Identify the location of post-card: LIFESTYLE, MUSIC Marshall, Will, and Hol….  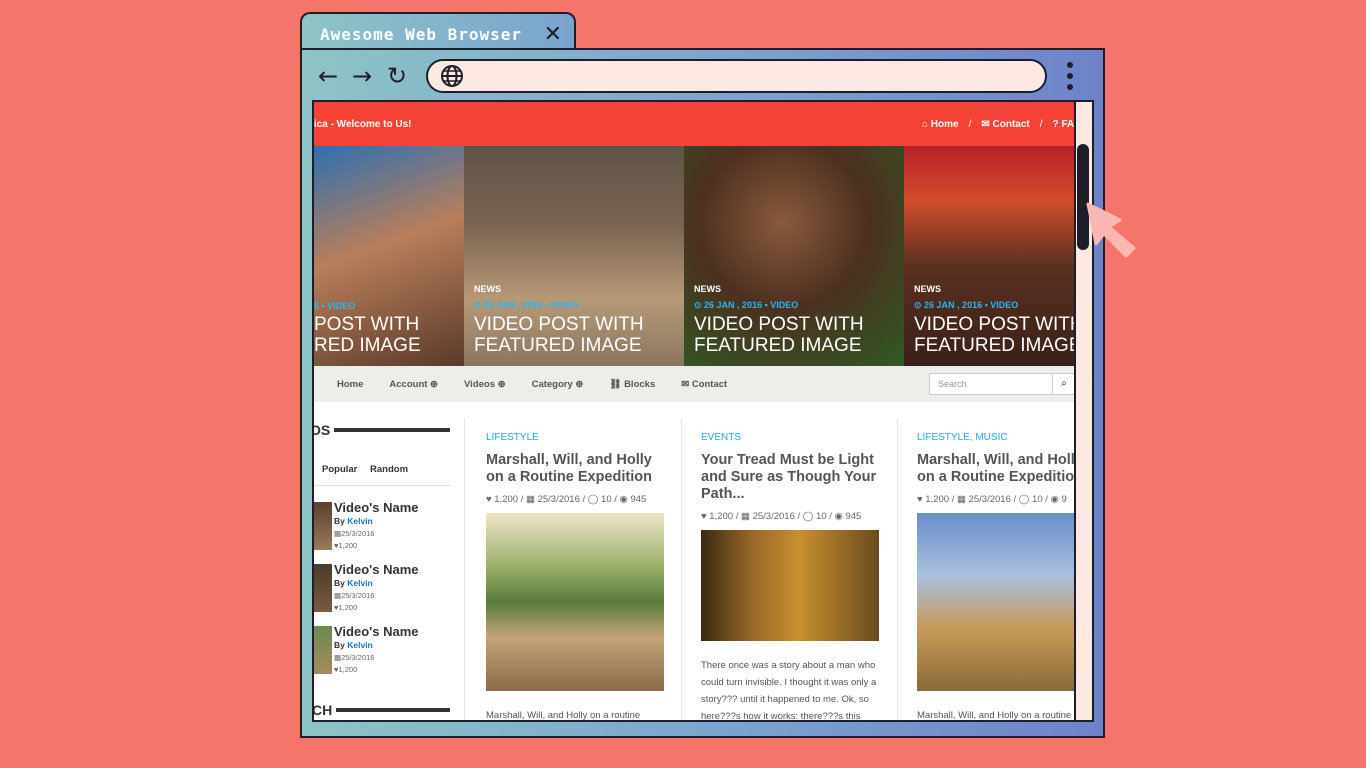
(996, 576).